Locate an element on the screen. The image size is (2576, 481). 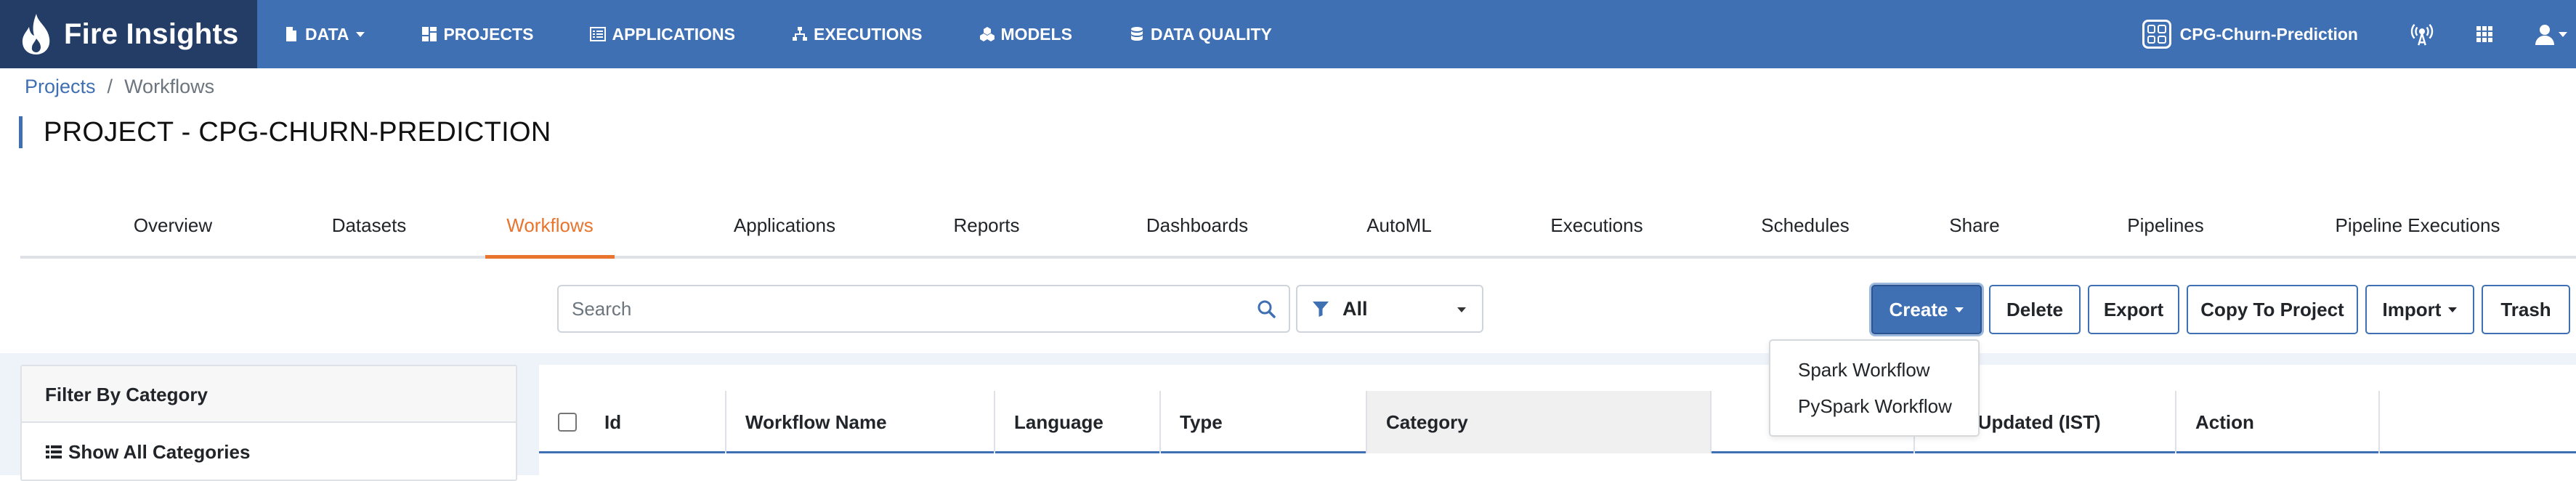
tab-automl: AutoML is located at coordinates (1399, 230).